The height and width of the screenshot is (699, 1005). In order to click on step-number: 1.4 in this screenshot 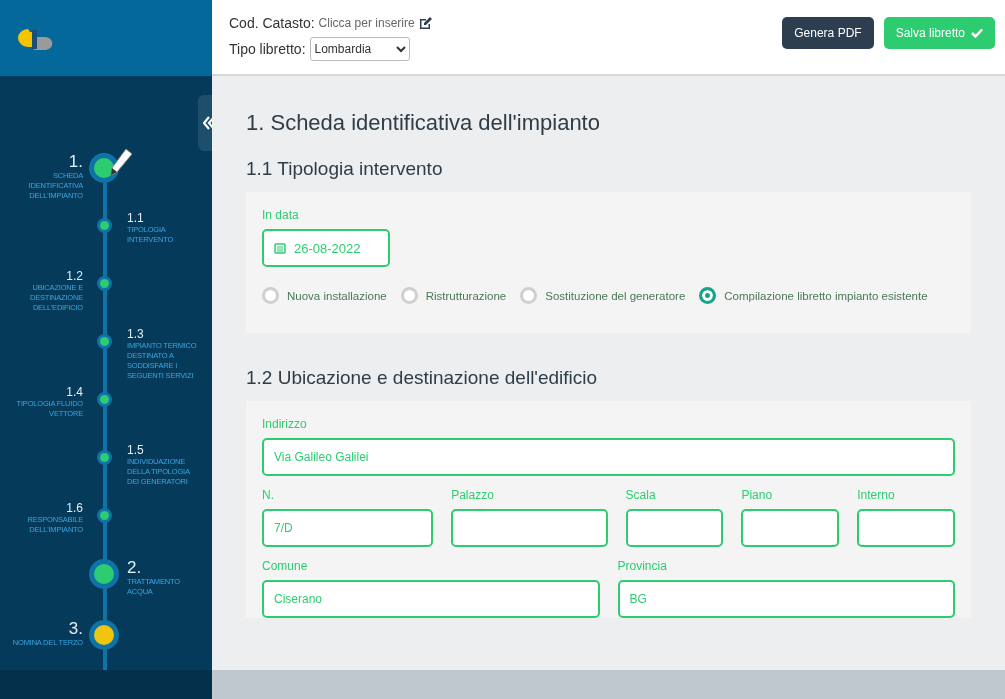, I will do `click(74, 392)`.